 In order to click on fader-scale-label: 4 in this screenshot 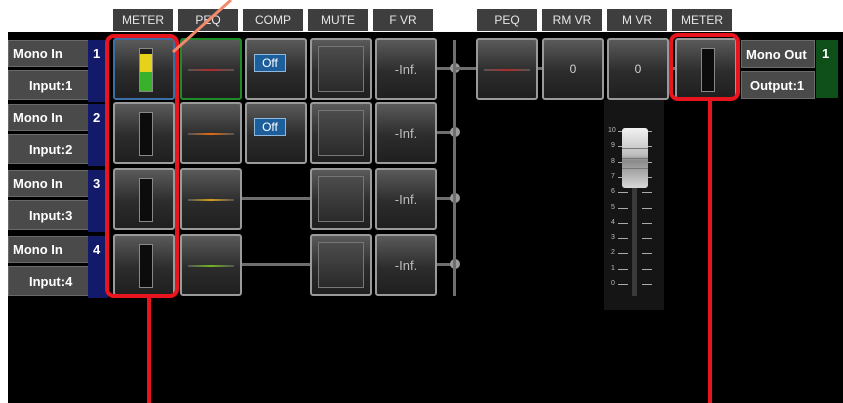, I will do `click(613, 222)`.